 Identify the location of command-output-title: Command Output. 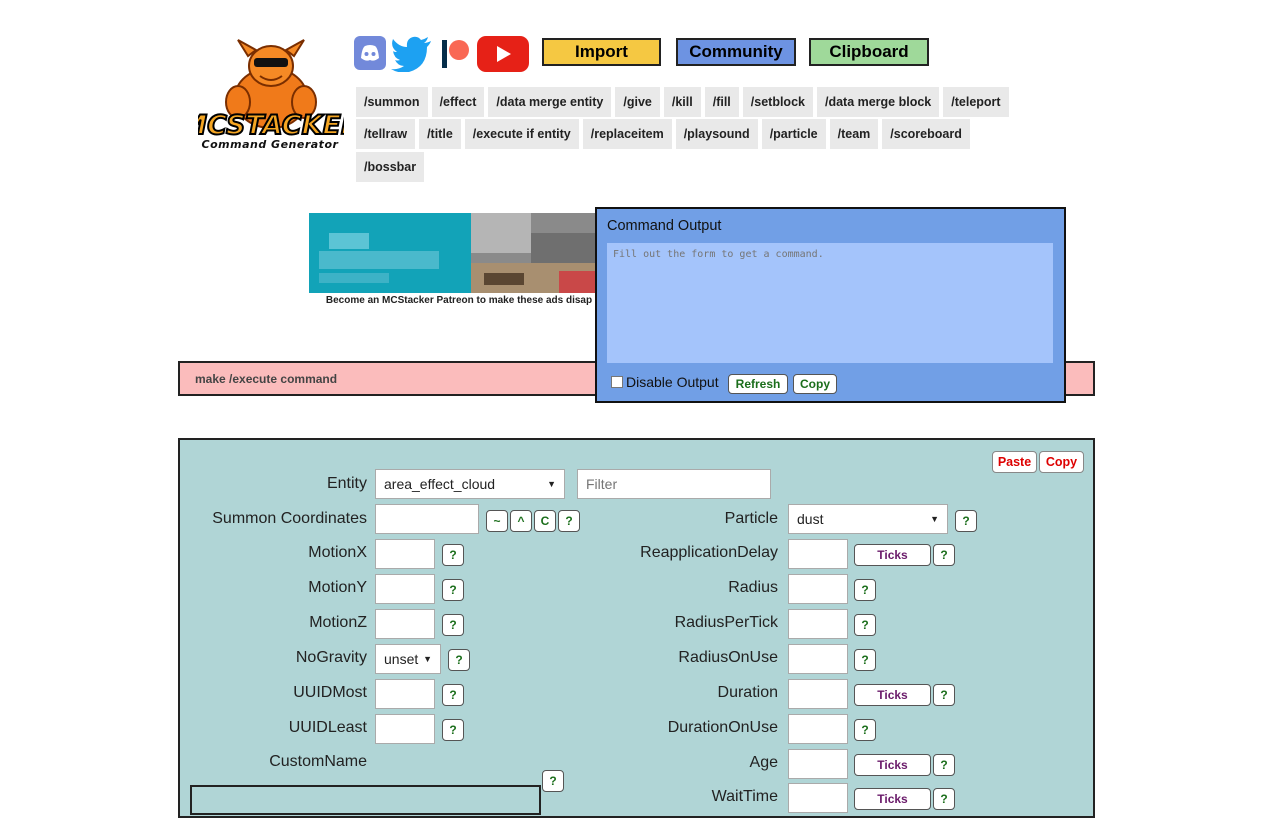
(664, 226).